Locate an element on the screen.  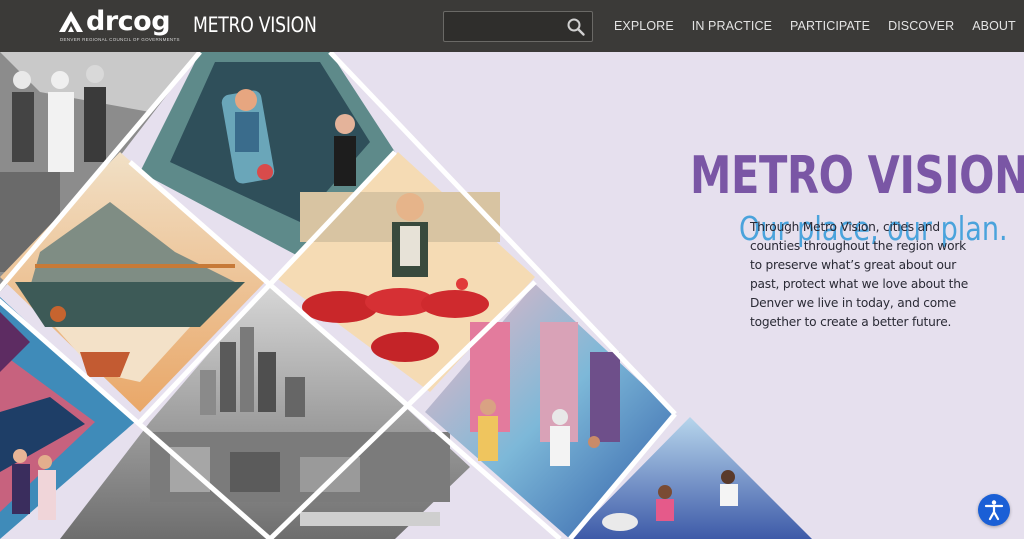
logo-text: drcog is located at coordinates (128, 21).